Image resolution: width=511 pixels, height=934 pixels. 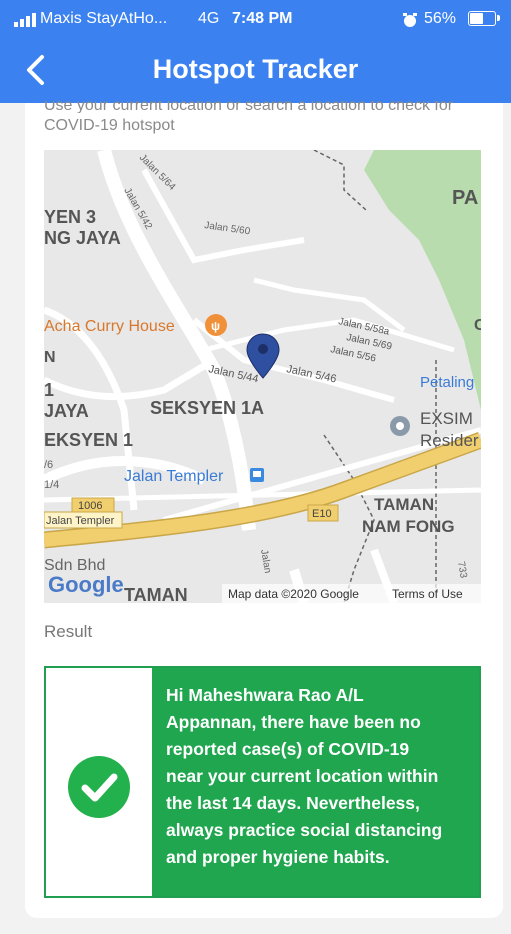 What do you see at coordinates (404, 504) in the screenshot?
I see `map-label-taman: TAMAN` at bounding box center [404, 504].